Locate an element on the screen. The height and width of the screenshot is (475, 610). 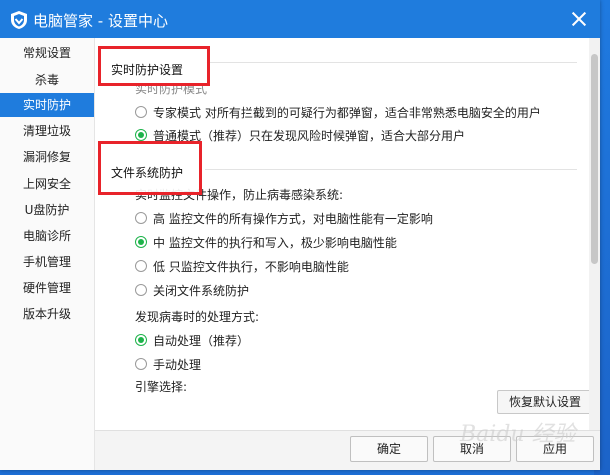
option-level-medium: 中 监控文件的执行和写入，极少影响电脑性能 is located at coordinates (275, 242).